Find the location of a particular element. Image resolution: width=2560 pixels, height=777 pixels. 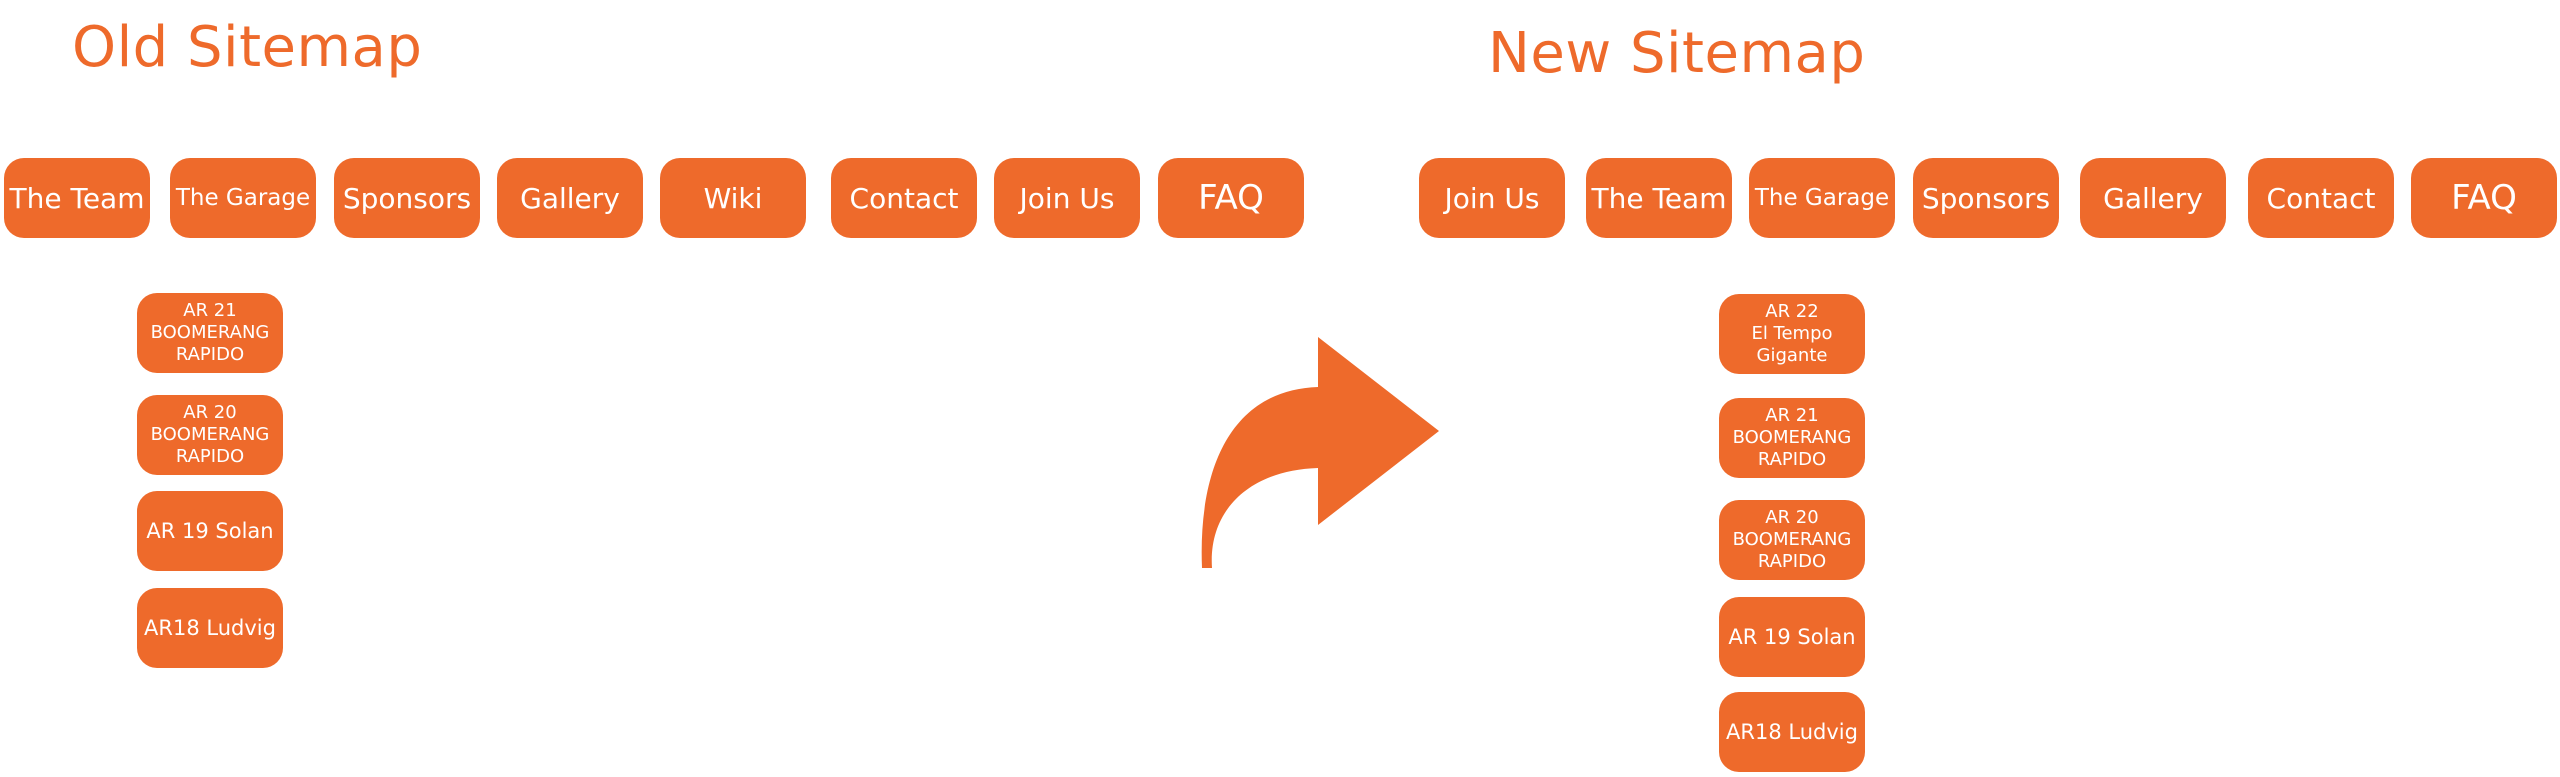

new-nav-the-team: The Team is located at coordinates (1659, 198).